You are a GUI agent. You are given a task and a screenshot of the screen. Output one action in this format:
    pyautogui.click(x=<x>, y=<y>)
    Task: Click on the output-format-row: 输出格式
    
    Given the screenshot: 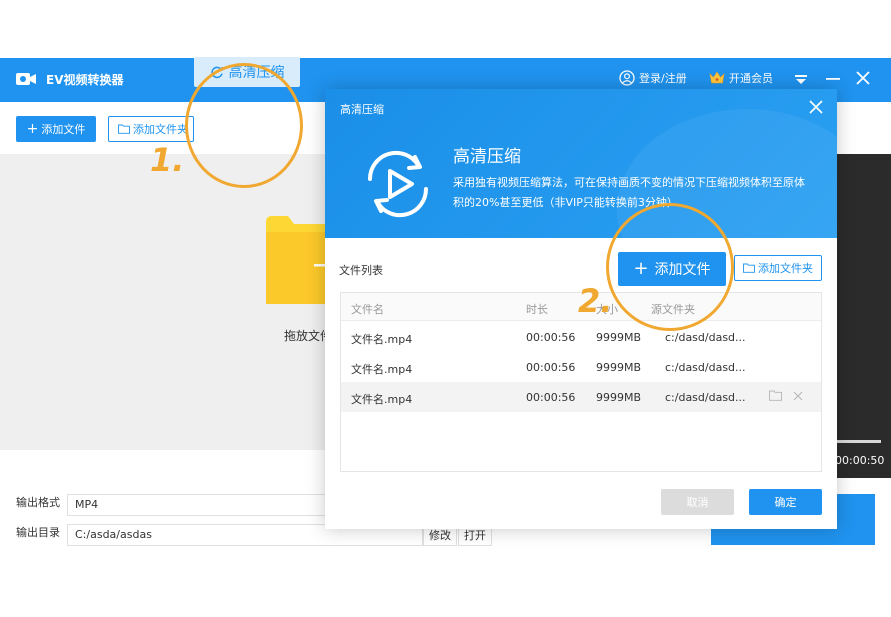 What is the action you would take?
    pyautogui.click(x=42, y=502)
    